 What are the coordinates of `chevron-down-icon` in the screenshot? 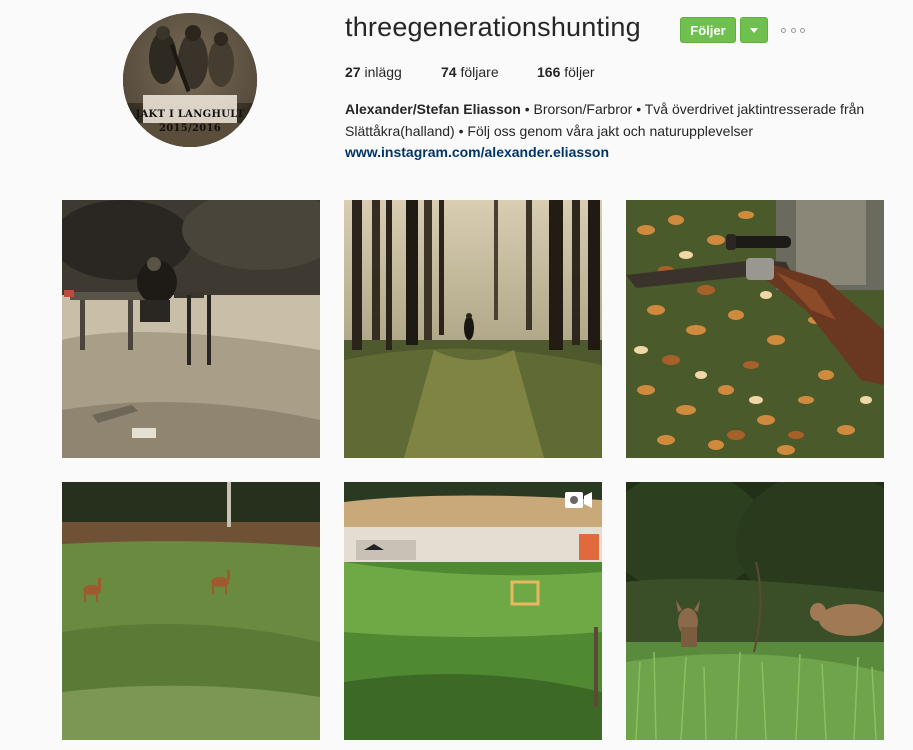 It's located at (754, 30).